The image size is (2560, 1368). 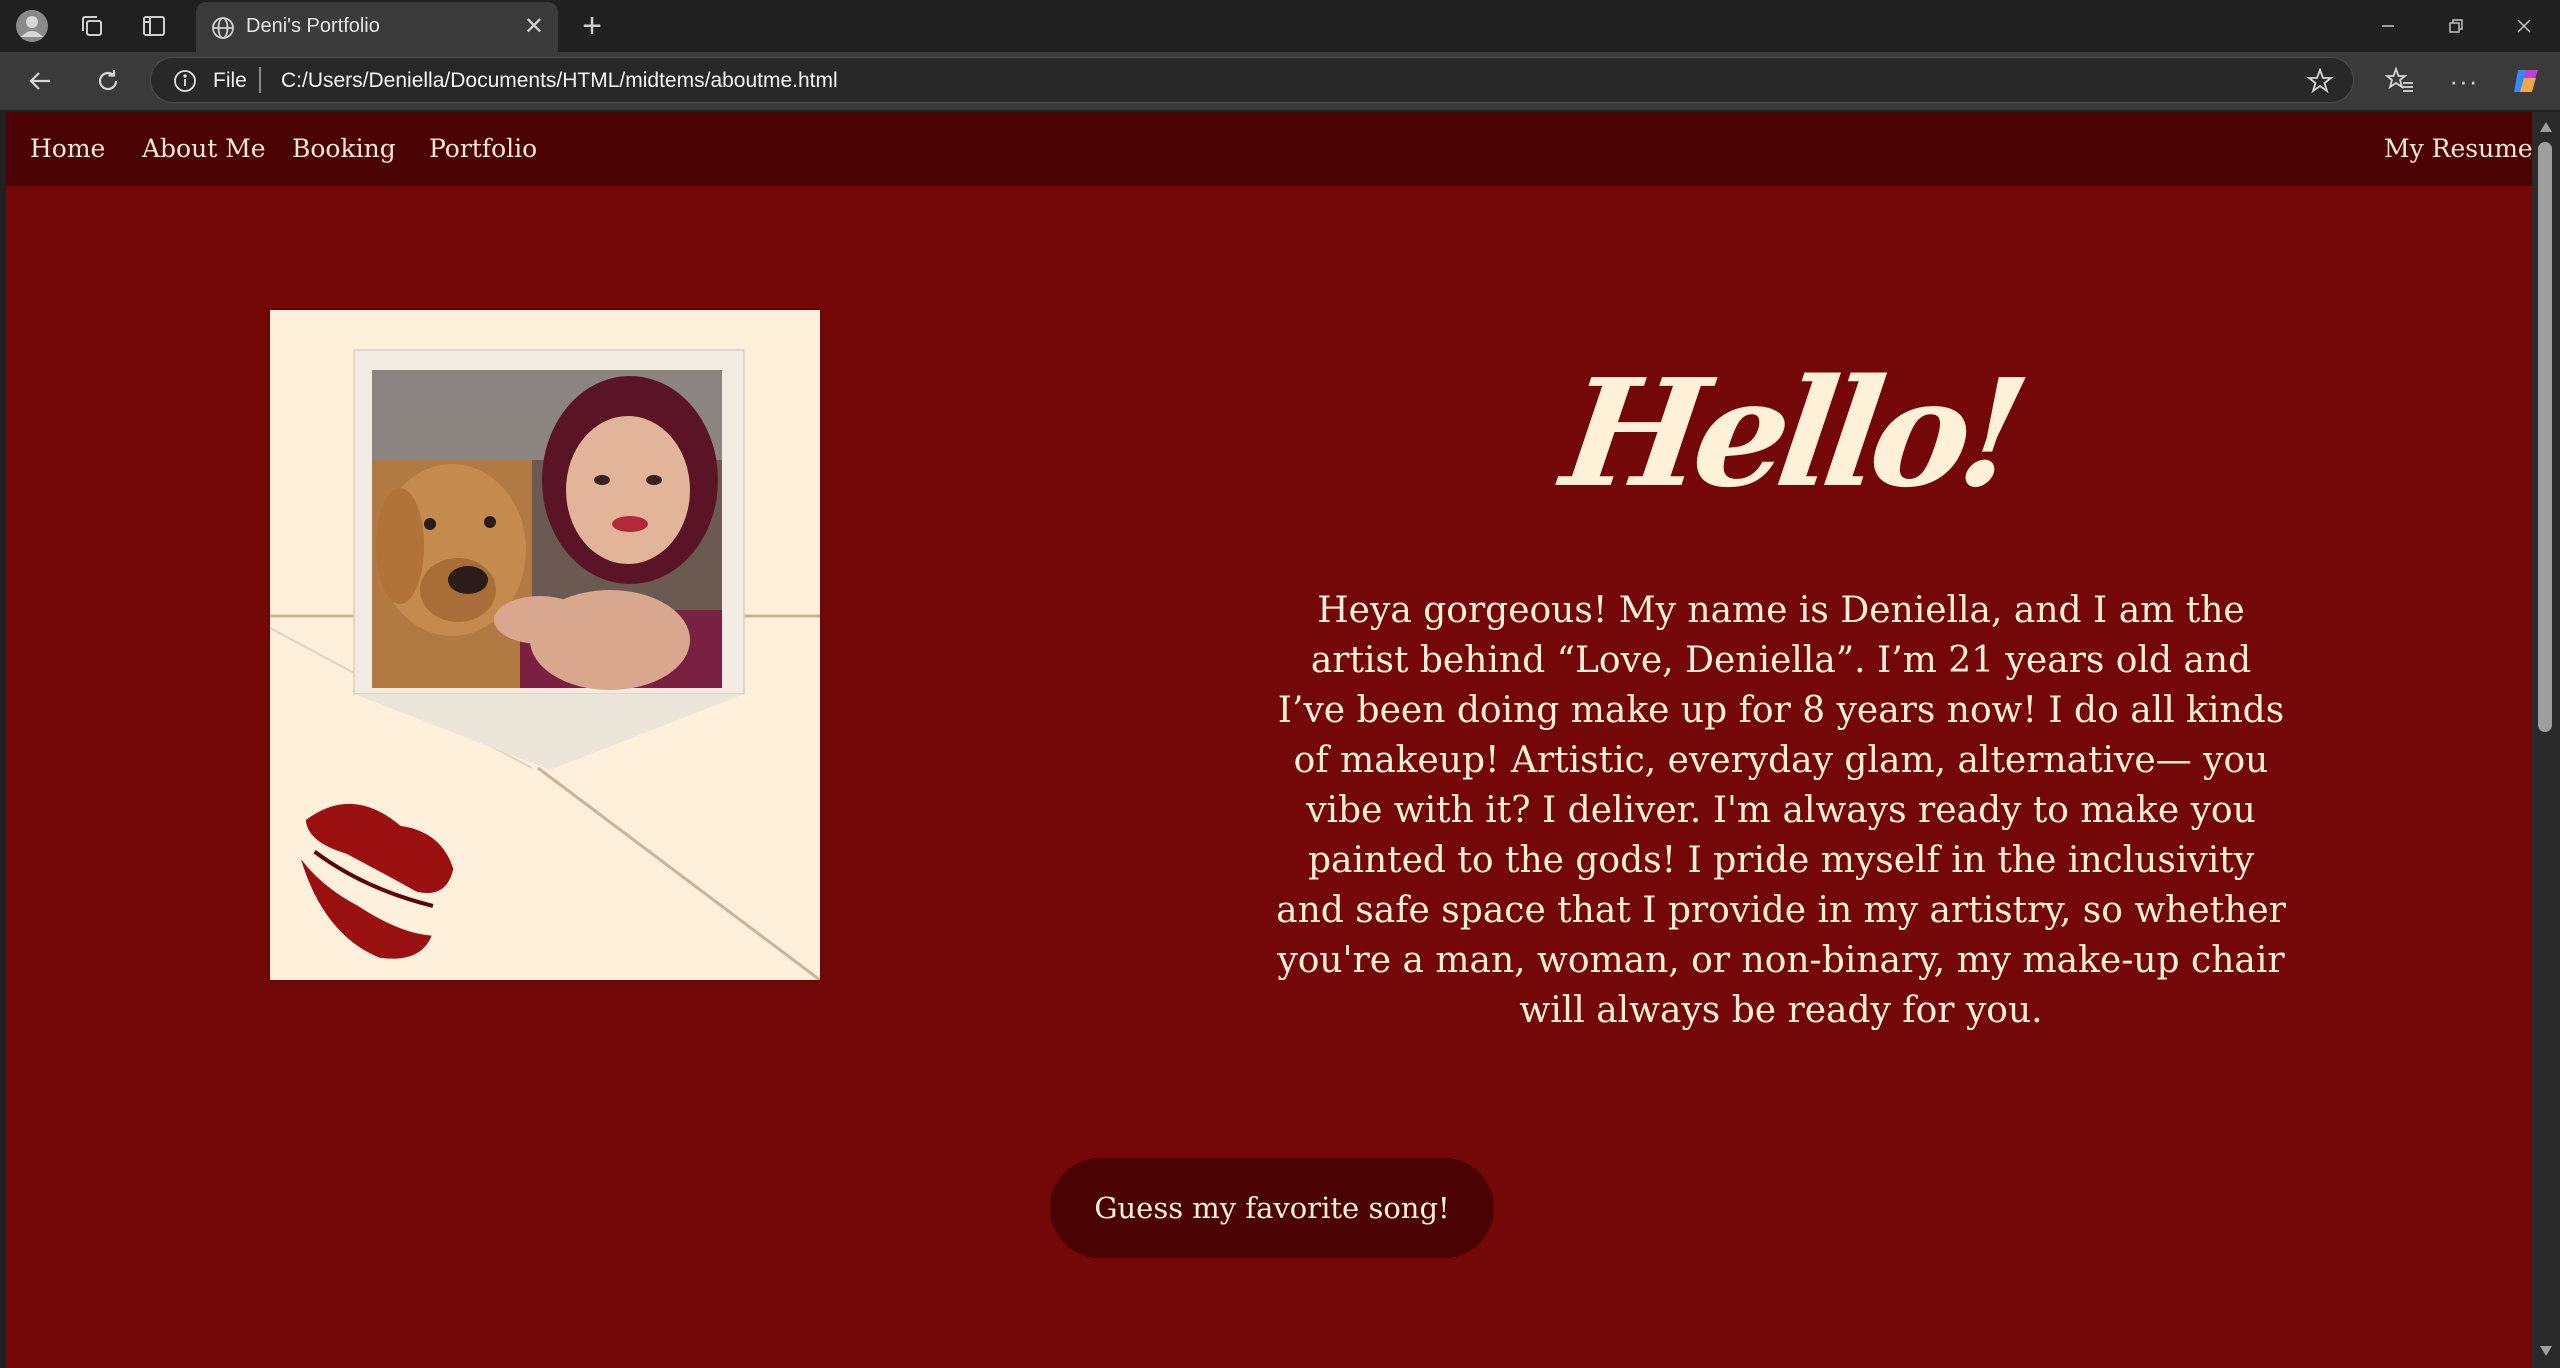 I want to click on scroll-down-icon, so click(x=2546, y=1351).